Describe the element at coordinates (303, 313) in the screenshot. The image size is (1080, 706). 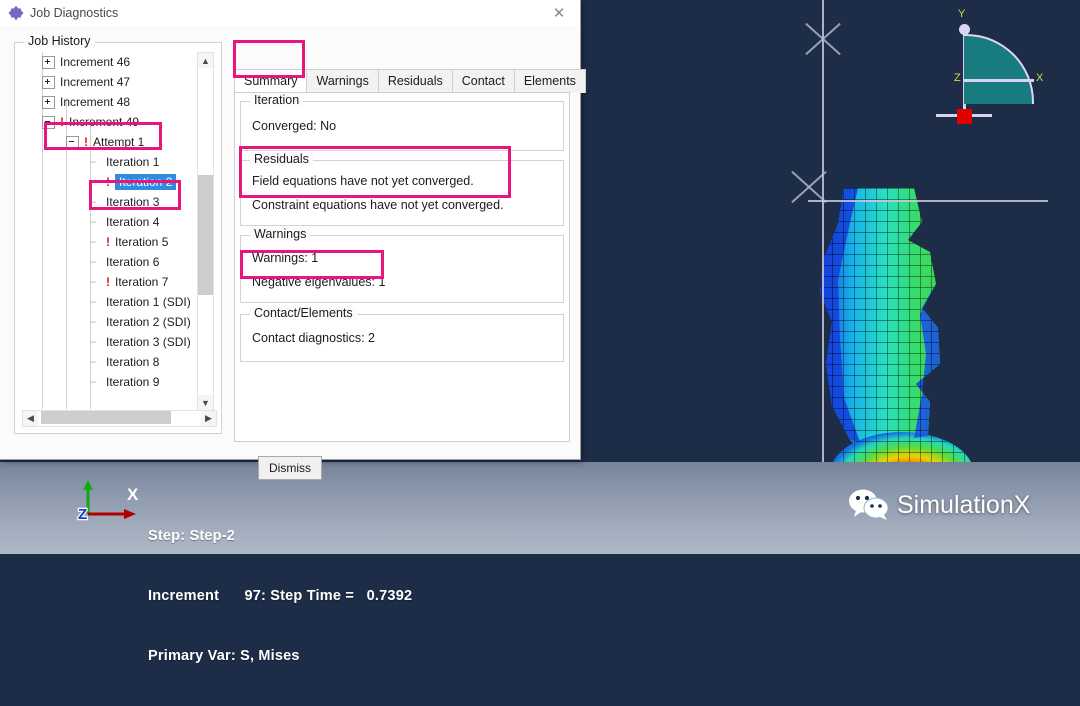
I see `contact-group-label: Contact/Elements` at that location.